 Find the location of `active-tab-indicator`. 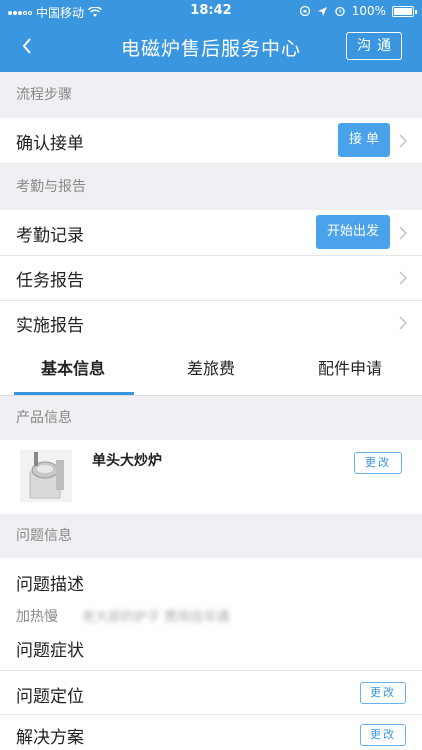

active-tab-indicator is located at coordinates (74, 393).